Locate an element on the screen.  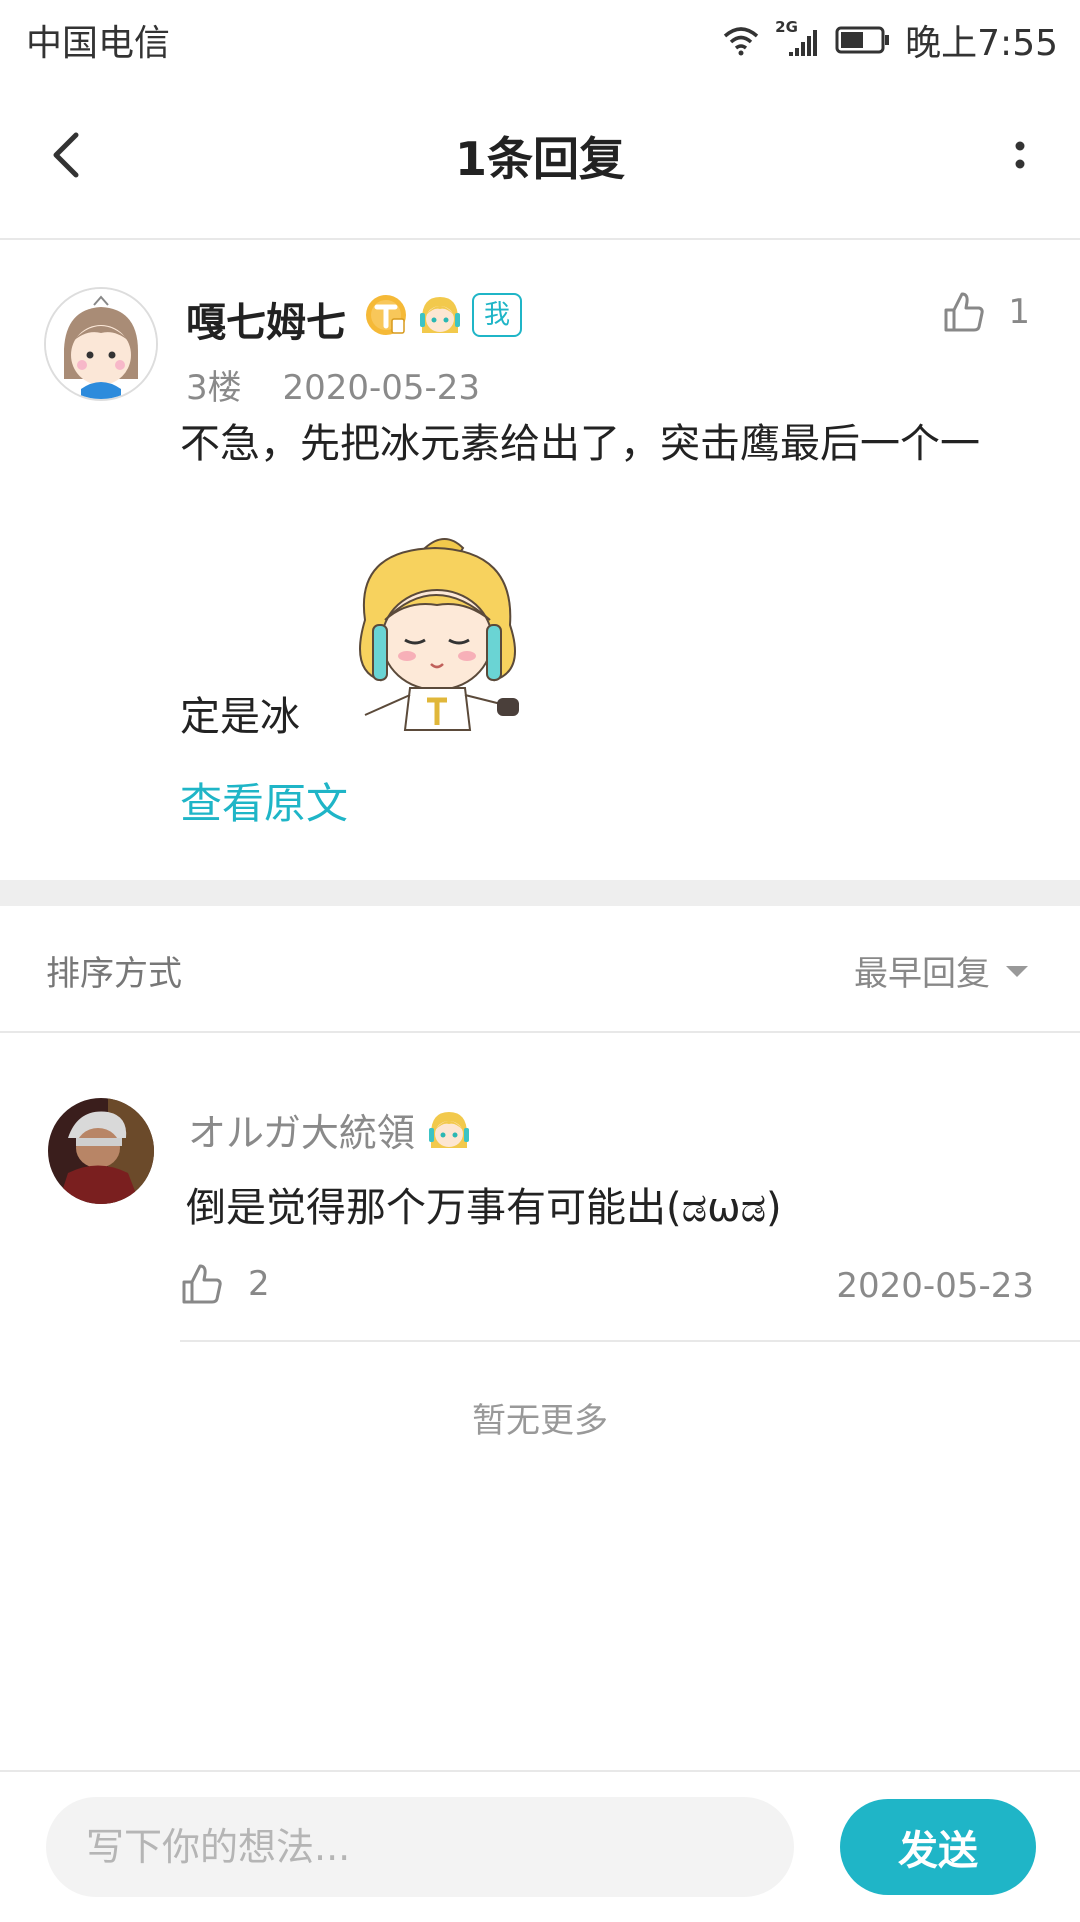
more-button is located at coordinates (1020, 155).